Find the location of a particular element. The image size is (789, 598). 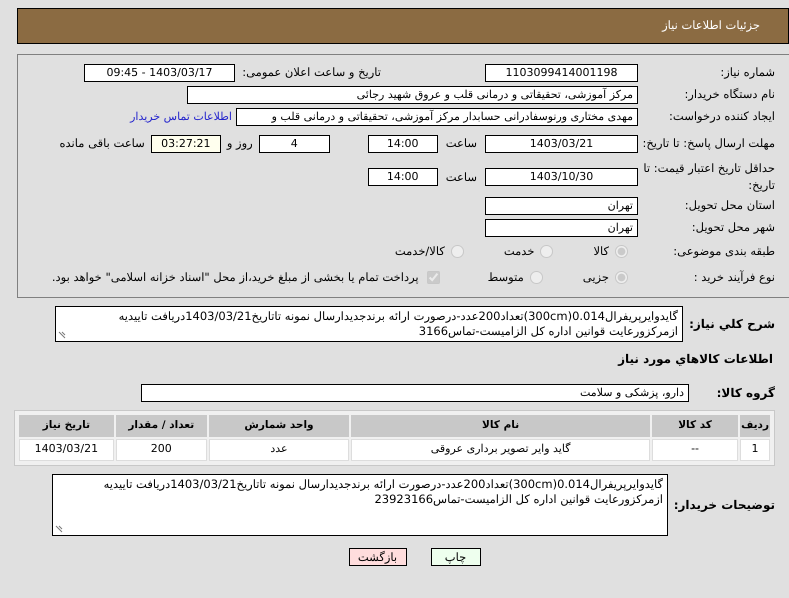

field-label: مهلت ارسال پاسخ: تا تاریخ: is located at coordinates (708, 143).